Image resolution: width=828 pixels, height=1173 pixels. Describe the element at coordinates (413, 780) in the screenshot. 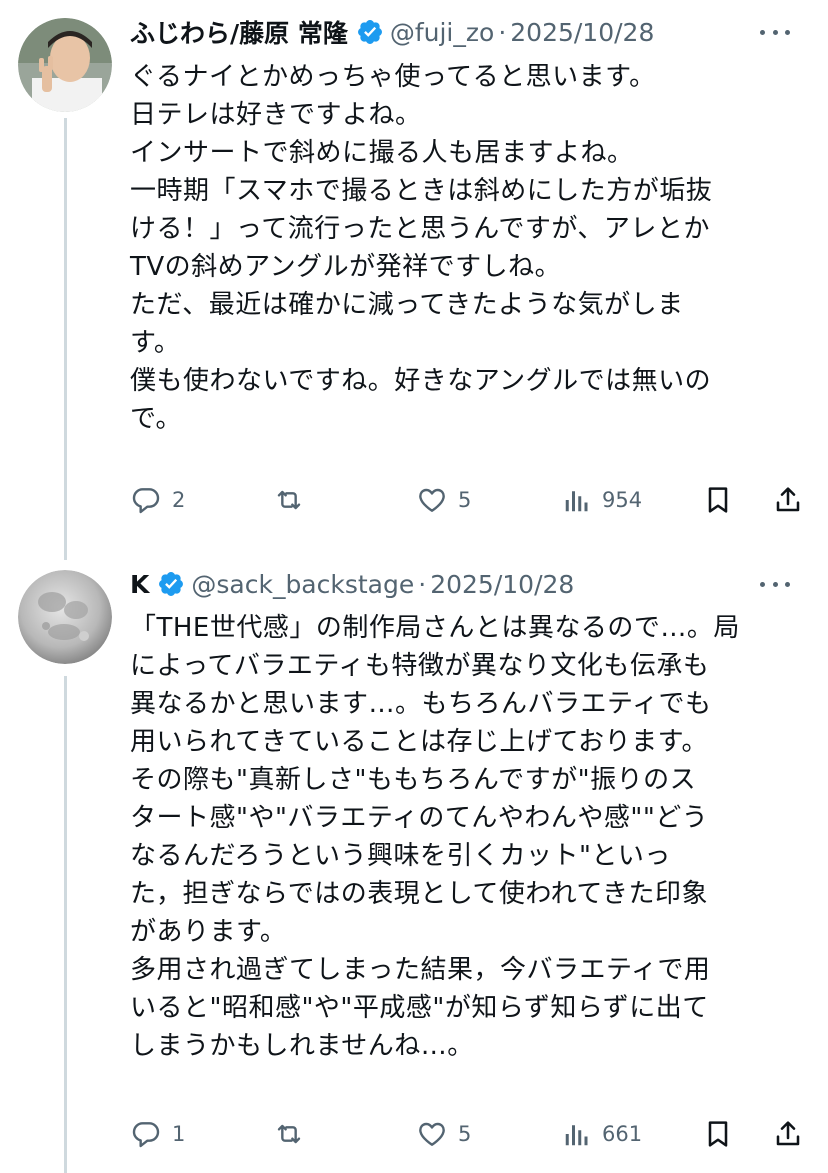

I see `tweet-text-line: その際も"真新しさ"ももちろんですが"振りのス` at that location.